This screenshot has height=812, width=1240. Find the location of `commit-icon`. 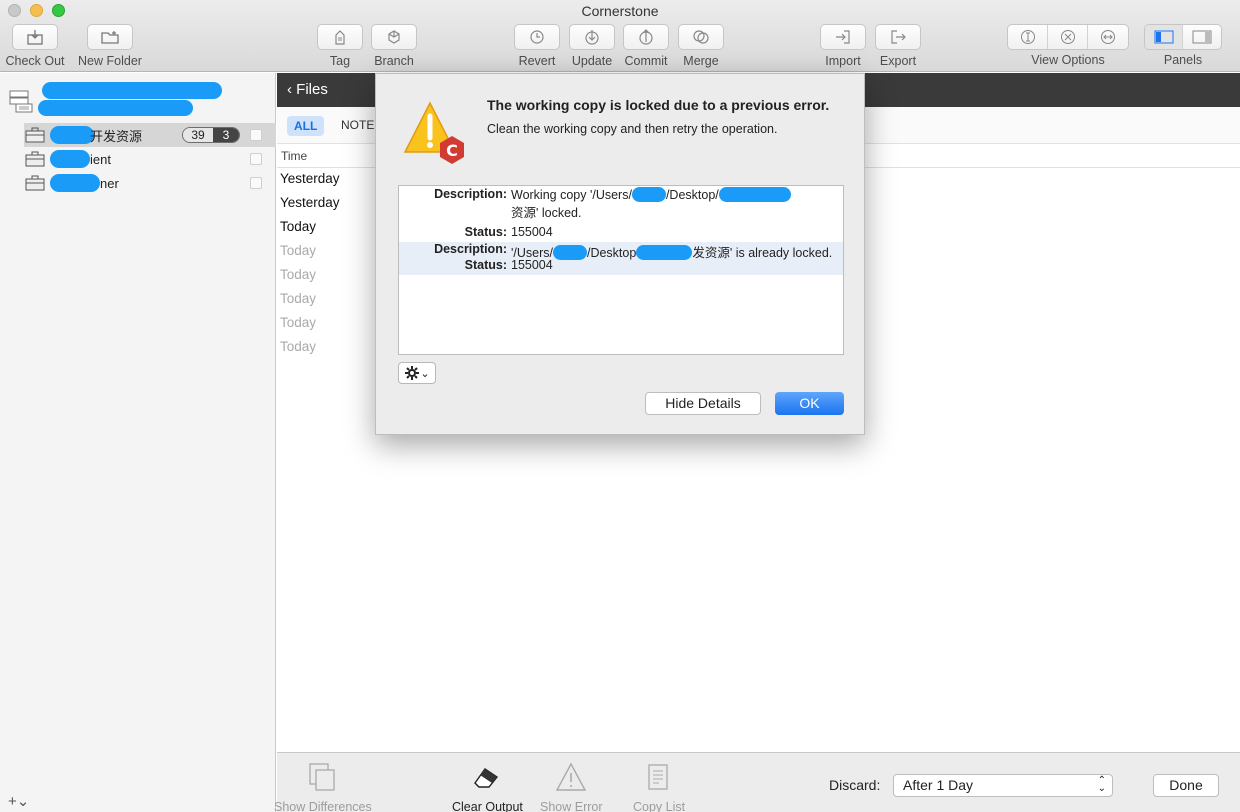

commit-icon is located at coordinates (646, 37).